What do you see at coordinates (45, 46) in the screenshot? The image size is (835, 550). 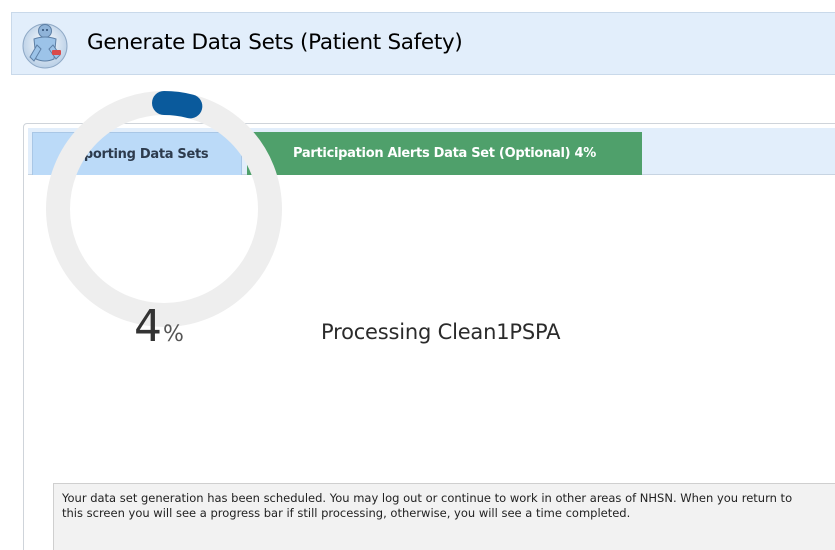 I see `healthcare-worker-logo` at bounding box center [45, 46].